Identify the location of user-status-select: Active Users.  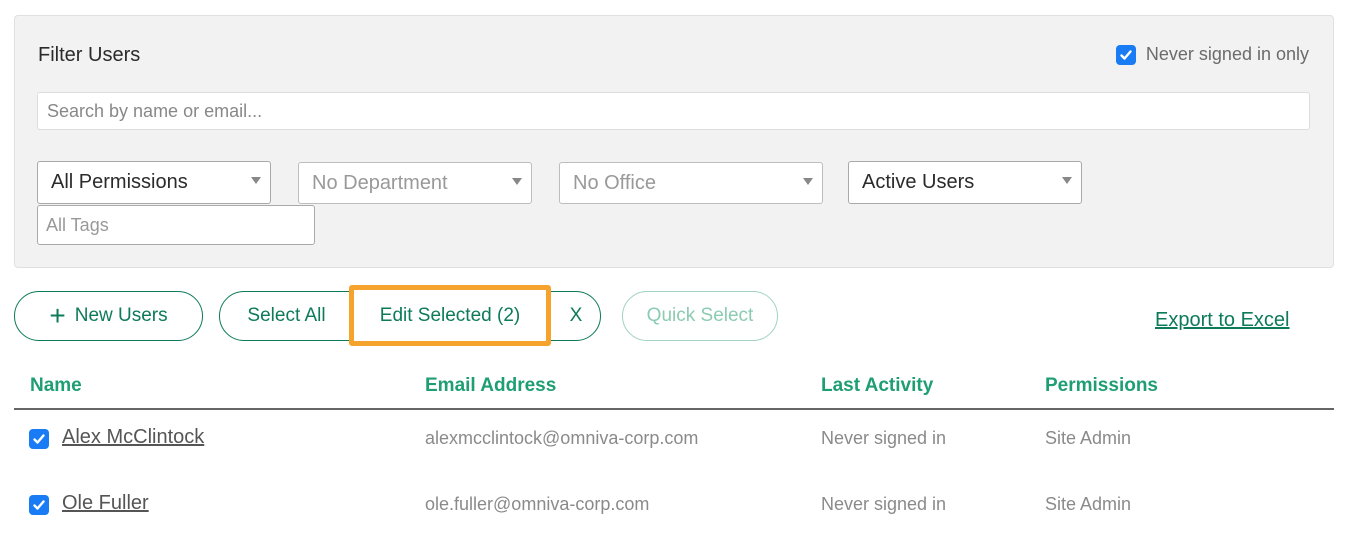
(965, 182).